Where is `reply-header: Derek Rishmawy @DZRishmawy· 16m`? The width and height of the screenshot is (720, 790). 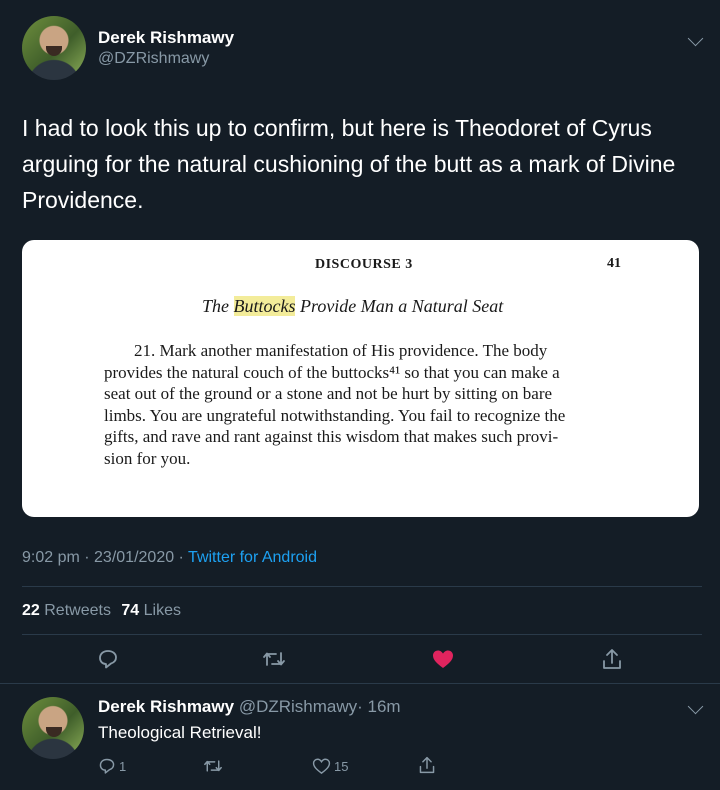
reply-header: Derek Rishmawy @DZRishmawy· 16m is located at coordinates (249, 707).